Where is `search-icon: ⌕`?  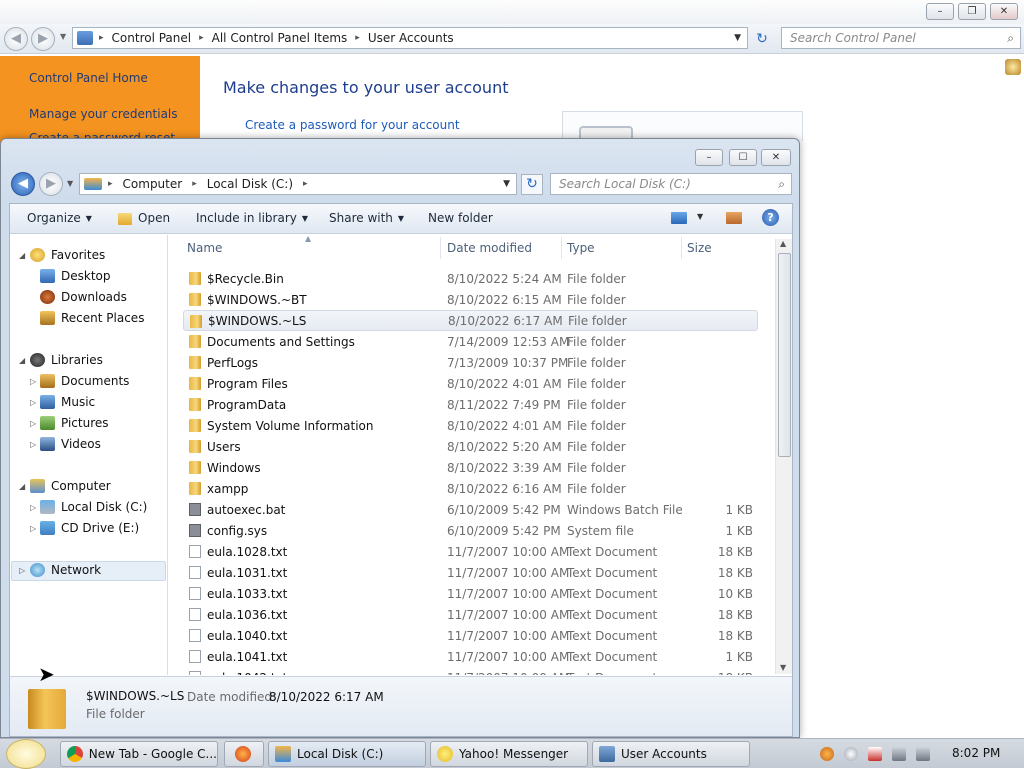 search-icon: ⌕ is located at coordinates (781, 184).